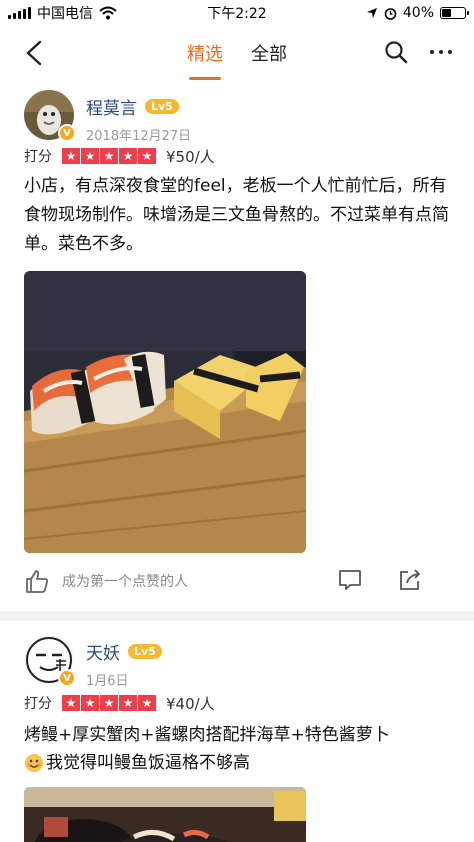  Describe the element at coordinates (390, 13) in the screenshot. I see `alarm-icon` at that location.